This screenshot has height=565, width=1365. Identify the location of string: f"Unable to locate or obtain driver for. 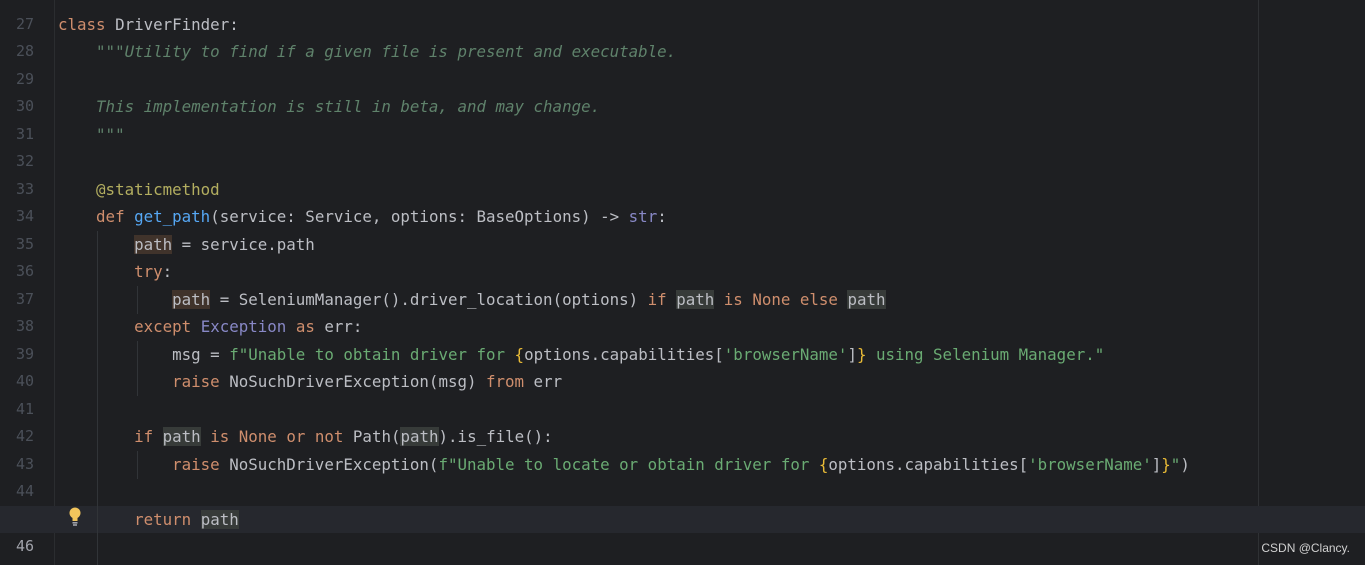
(628, 464).